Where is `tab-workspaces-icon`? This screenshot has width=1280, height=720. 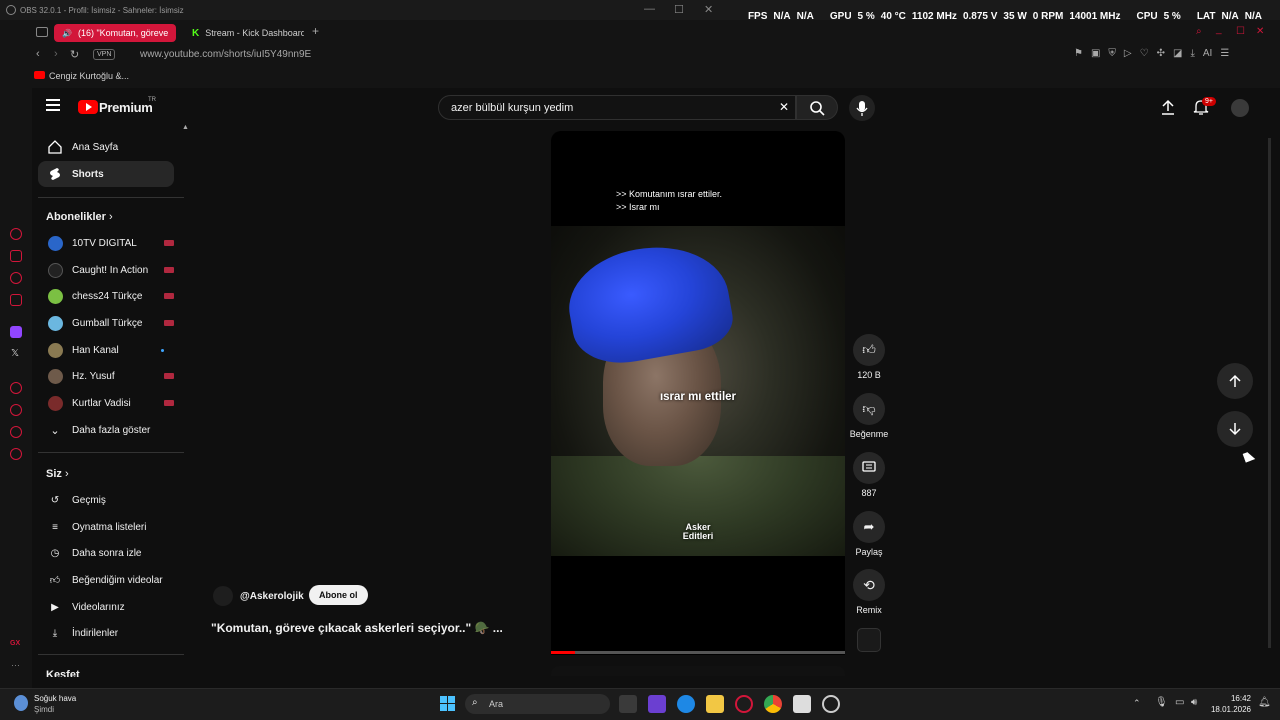 tab-workspaces-icon is located at coordinates (42, 32).